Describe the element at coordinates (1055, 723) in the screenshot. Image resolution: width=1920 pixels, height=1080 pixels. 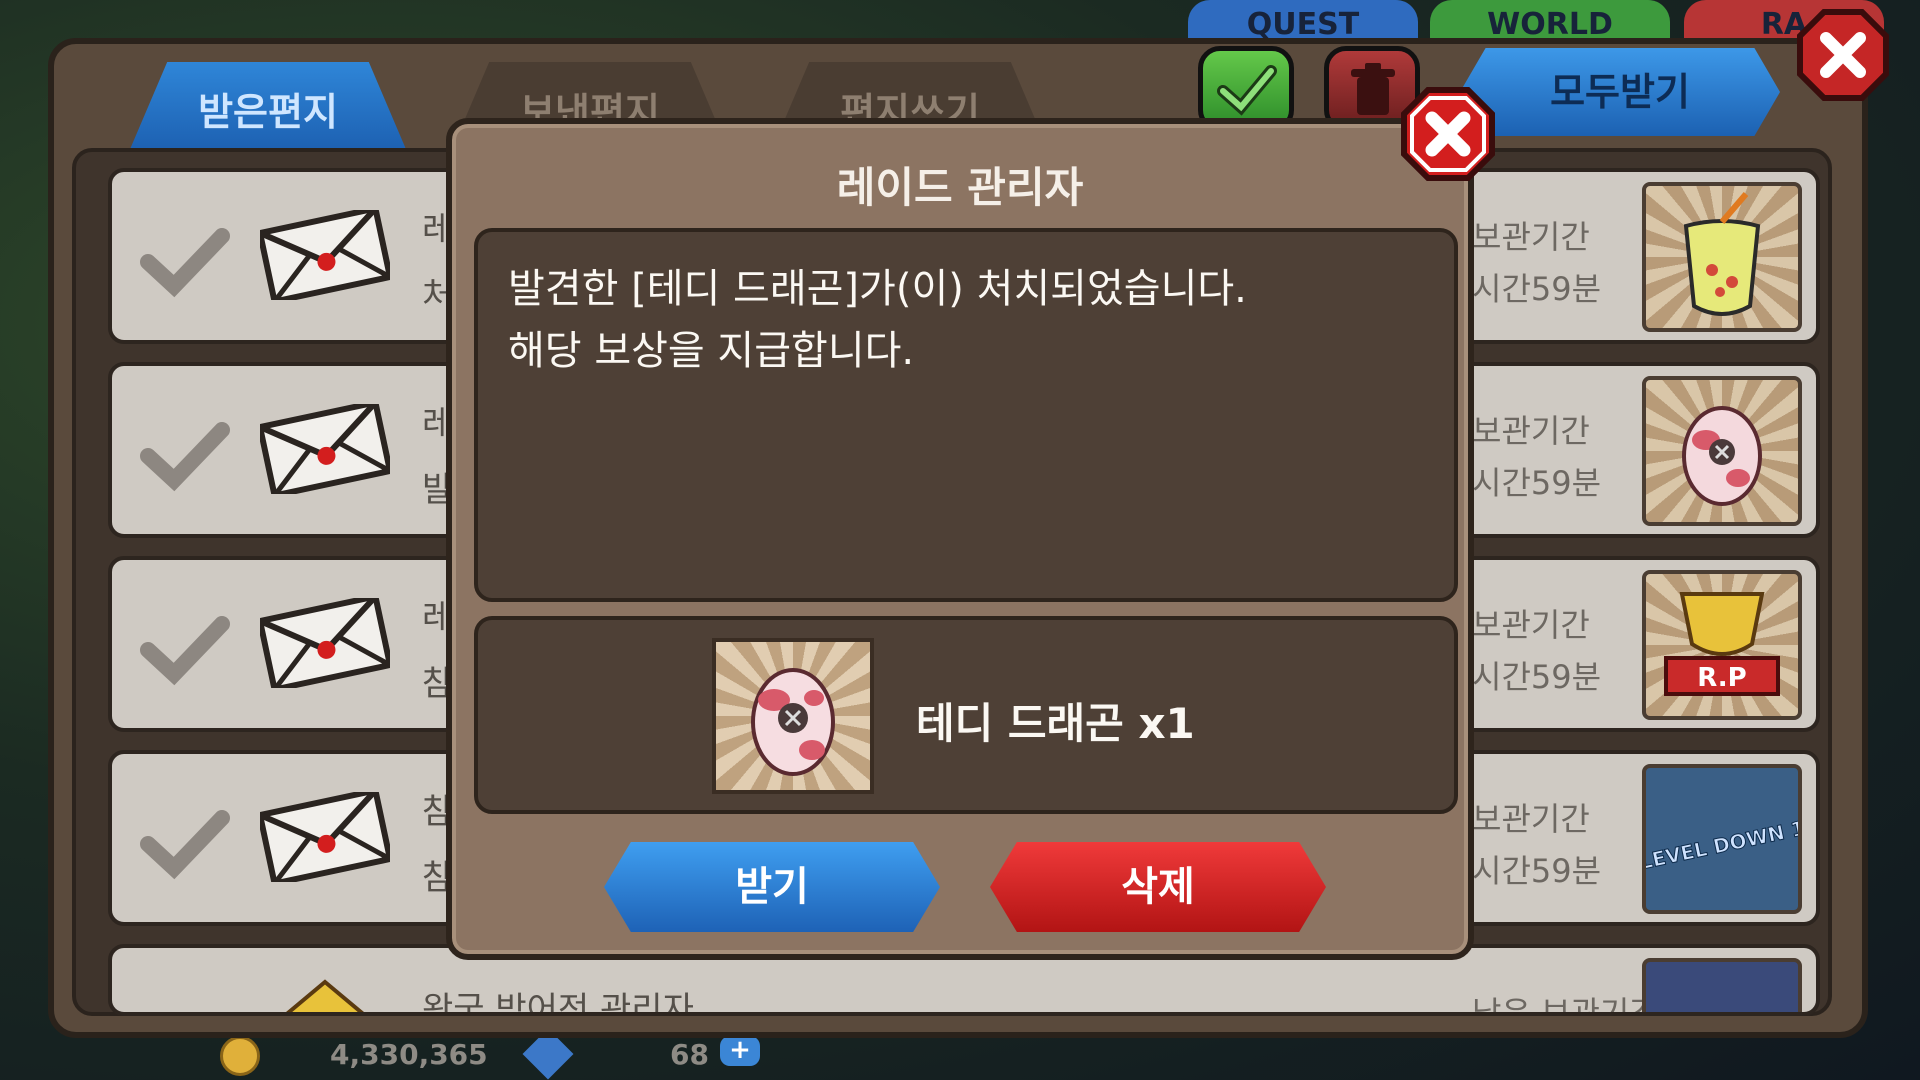
I see `reward-text: 테디 드래곤 x1` at that location.